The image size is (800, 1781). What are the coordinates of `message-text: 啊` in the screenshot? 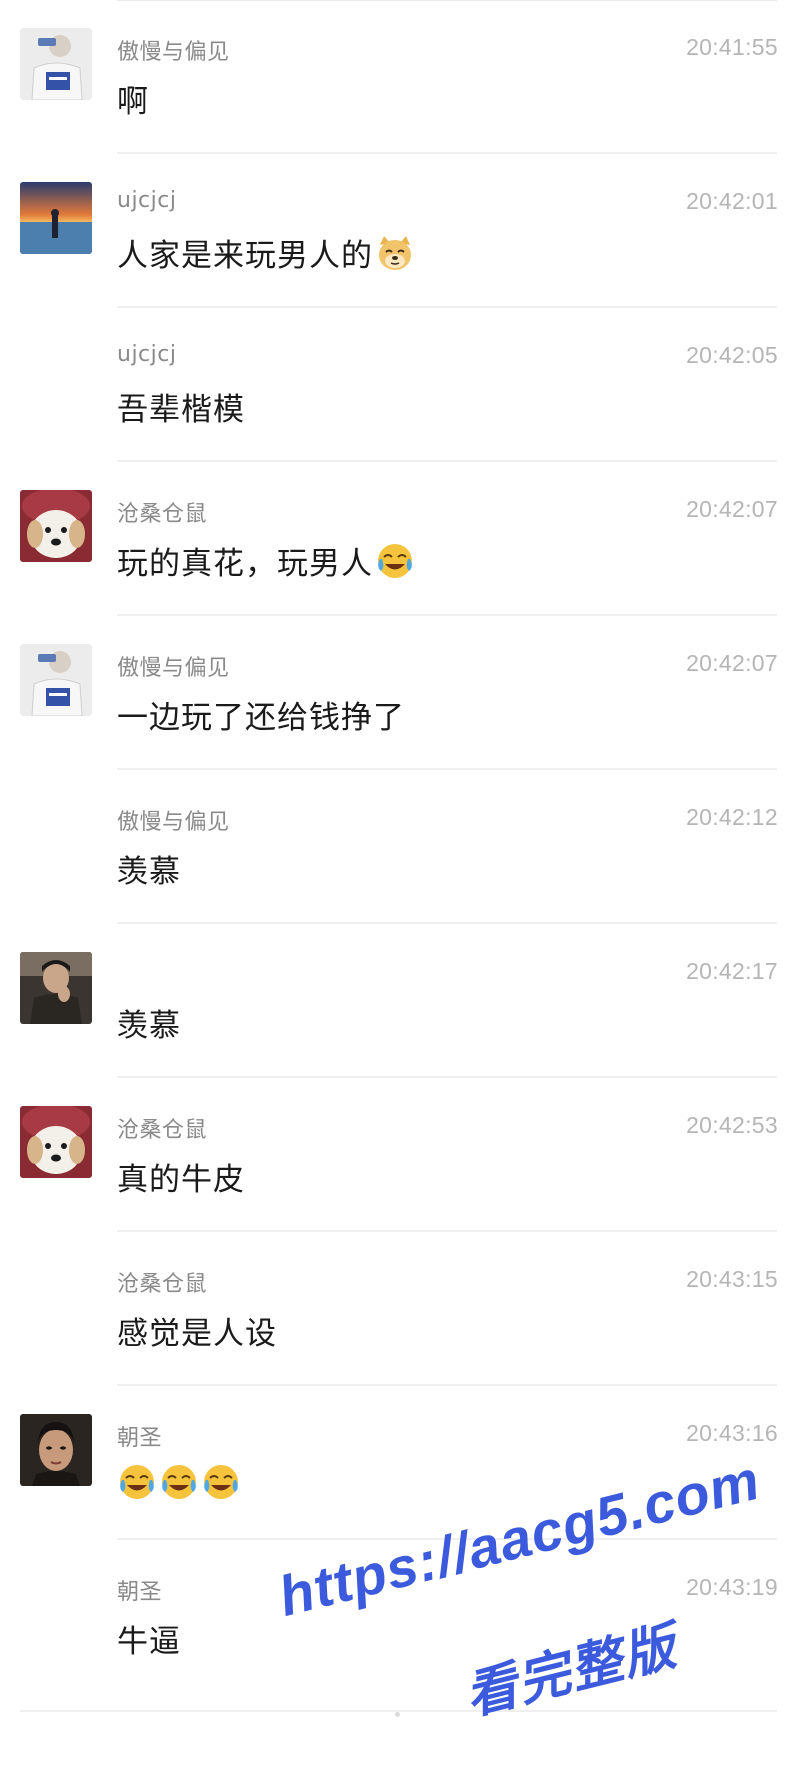 It's located at (133, 98).